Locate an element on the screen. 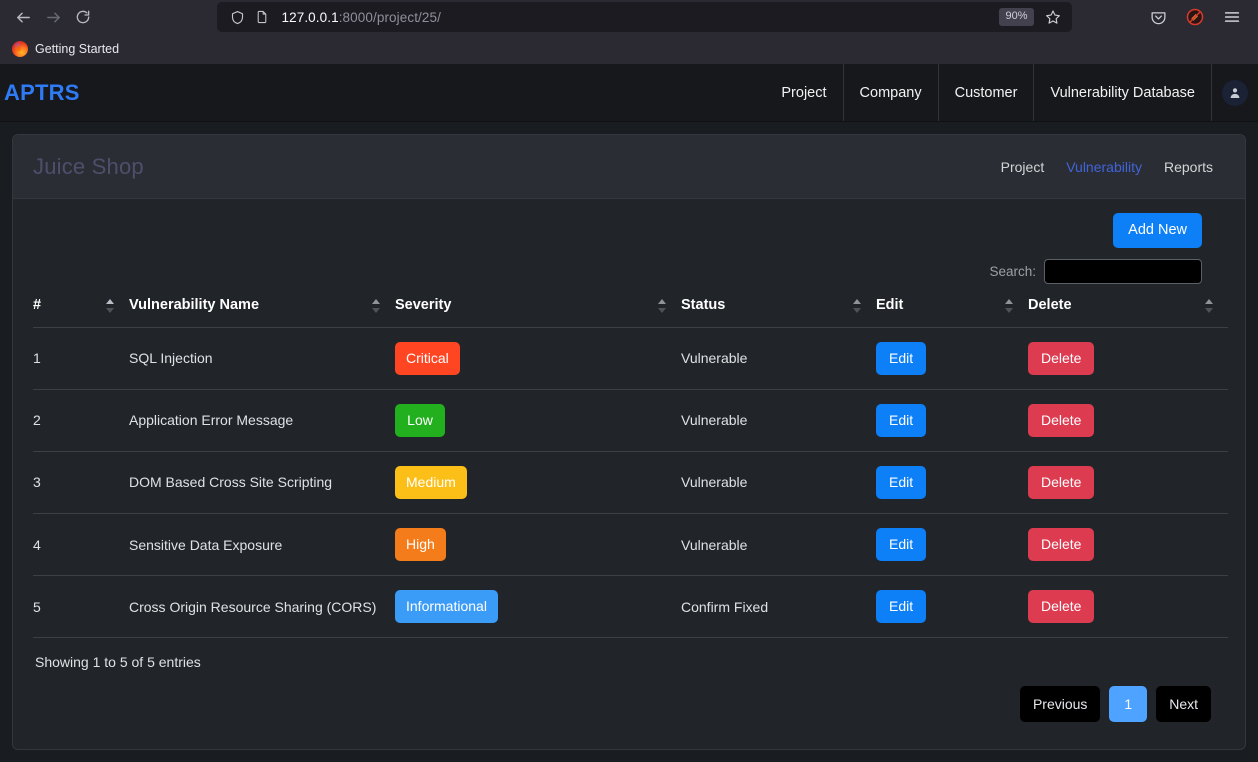 The width and height of the screenshot is (1258, 762). arrow-right-icon is located at coordinates (53, 17).